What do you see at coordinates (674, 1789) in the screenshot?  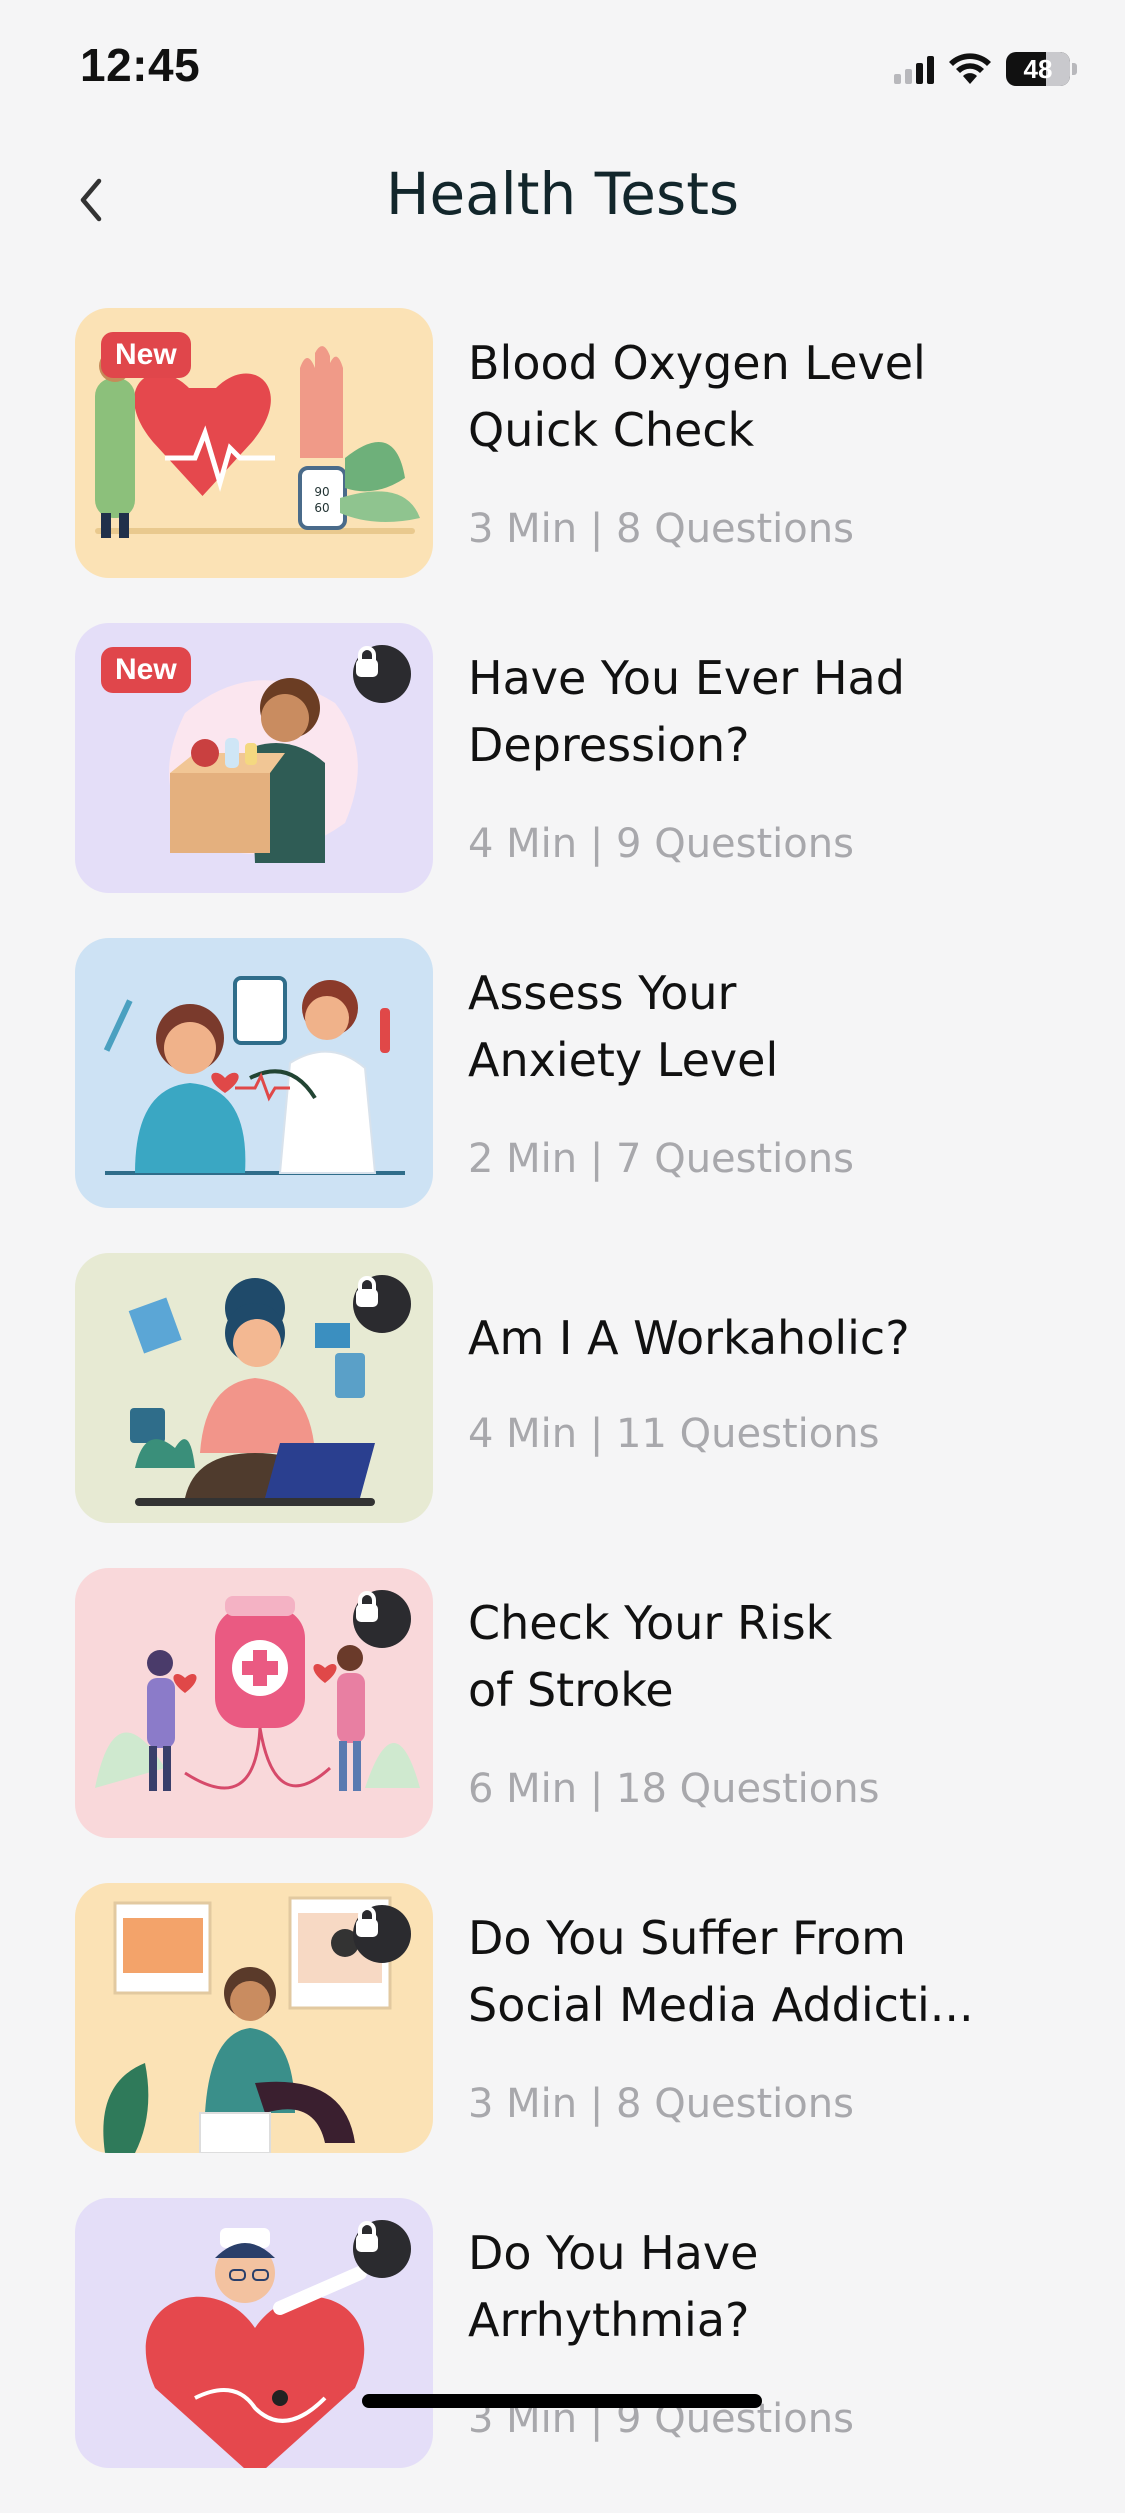 I see `test-meta: 6 Min | 18 Questions` at bounding box center [674, 1789].